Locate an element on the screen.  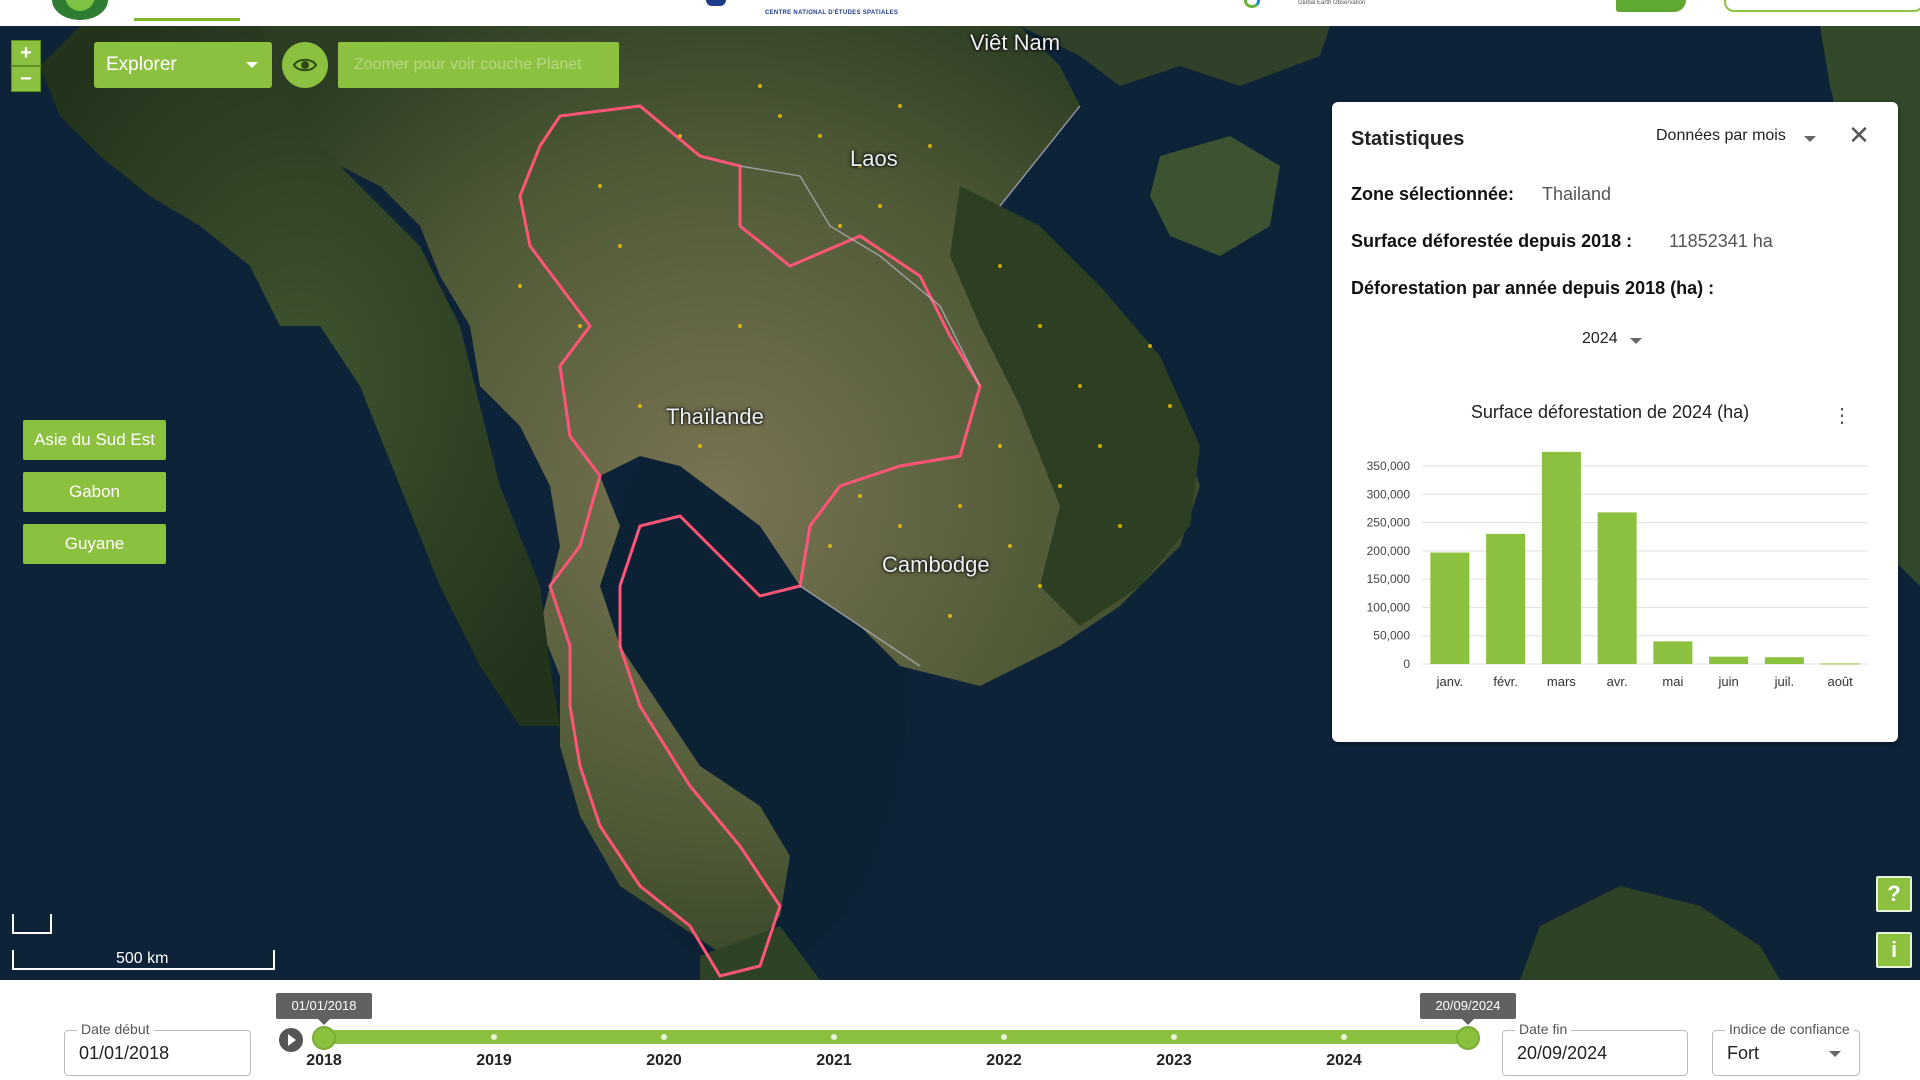
map-label-laos: Laos is located at coordinates (874, 158).